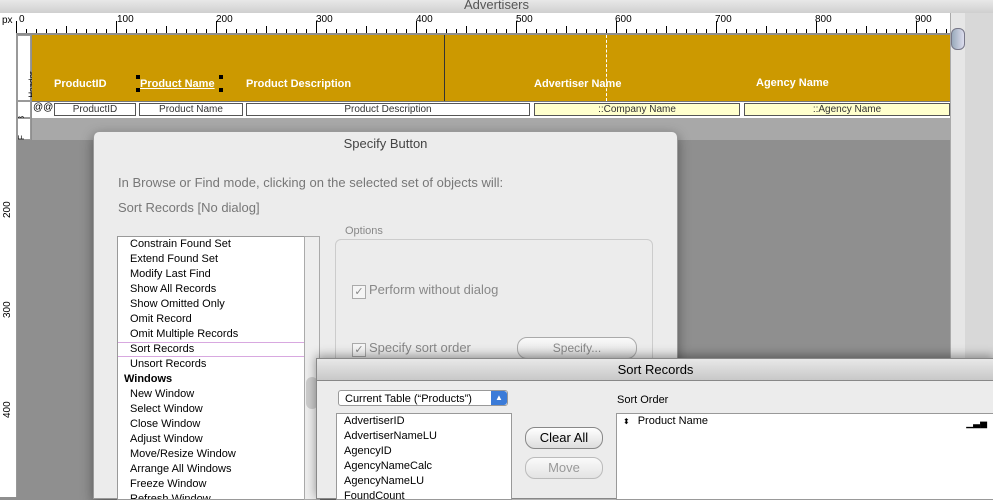  Describe the element at coordinates (804, 456) in the screenshot. I see `sort-order-list: ⬍ Product Name ▁▃▅` at that location.